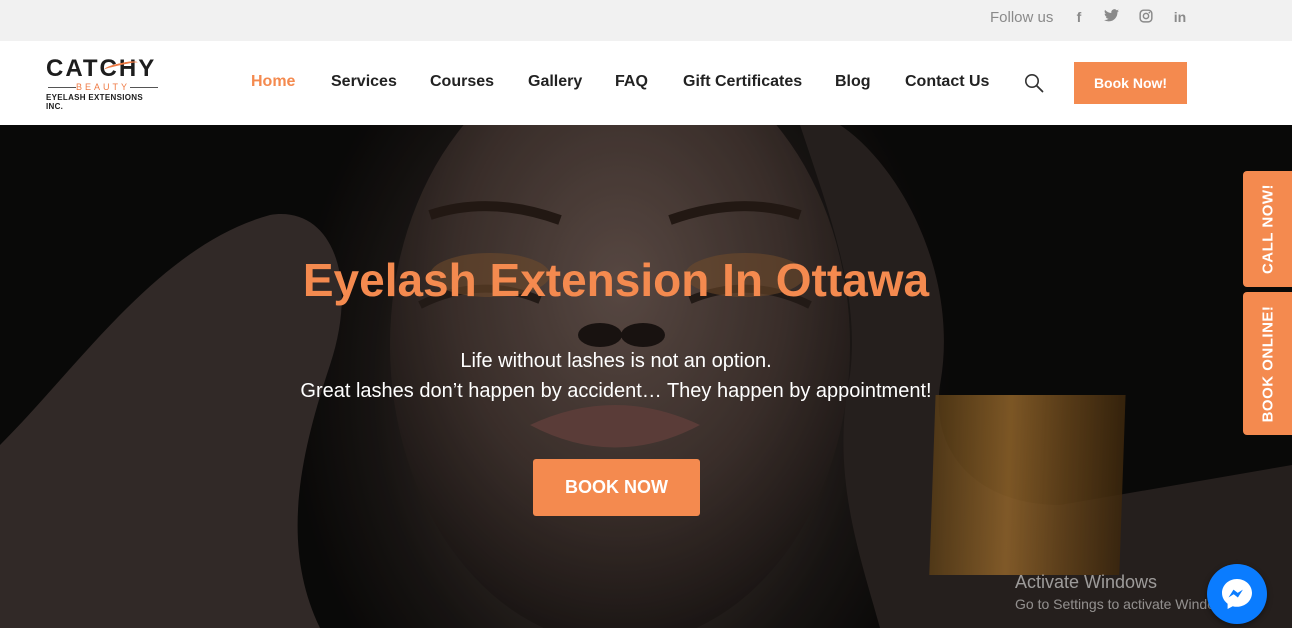  I want to click on catchy-beauty-logo: CATCHY BEAUTY EYELASH EXTENSIONS INC., so click(103, 83).